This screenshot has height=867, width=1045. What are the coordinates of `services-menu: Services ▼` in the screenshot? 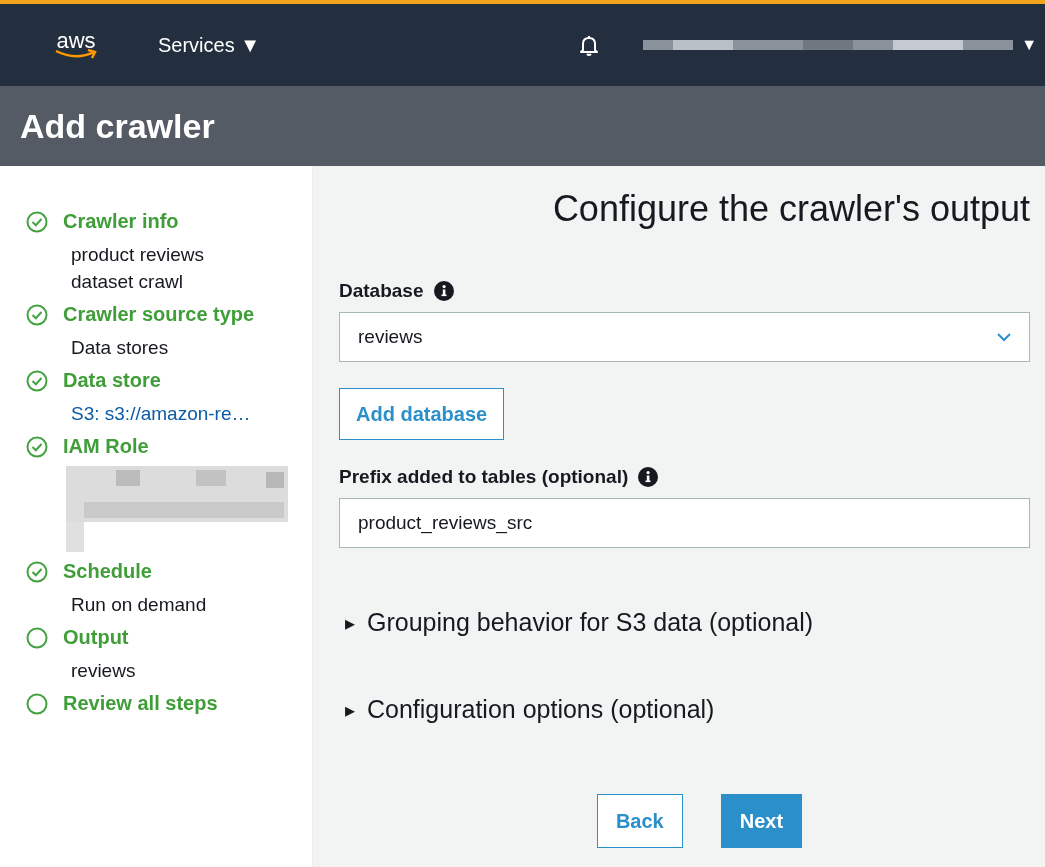 It's located at (209, 45).